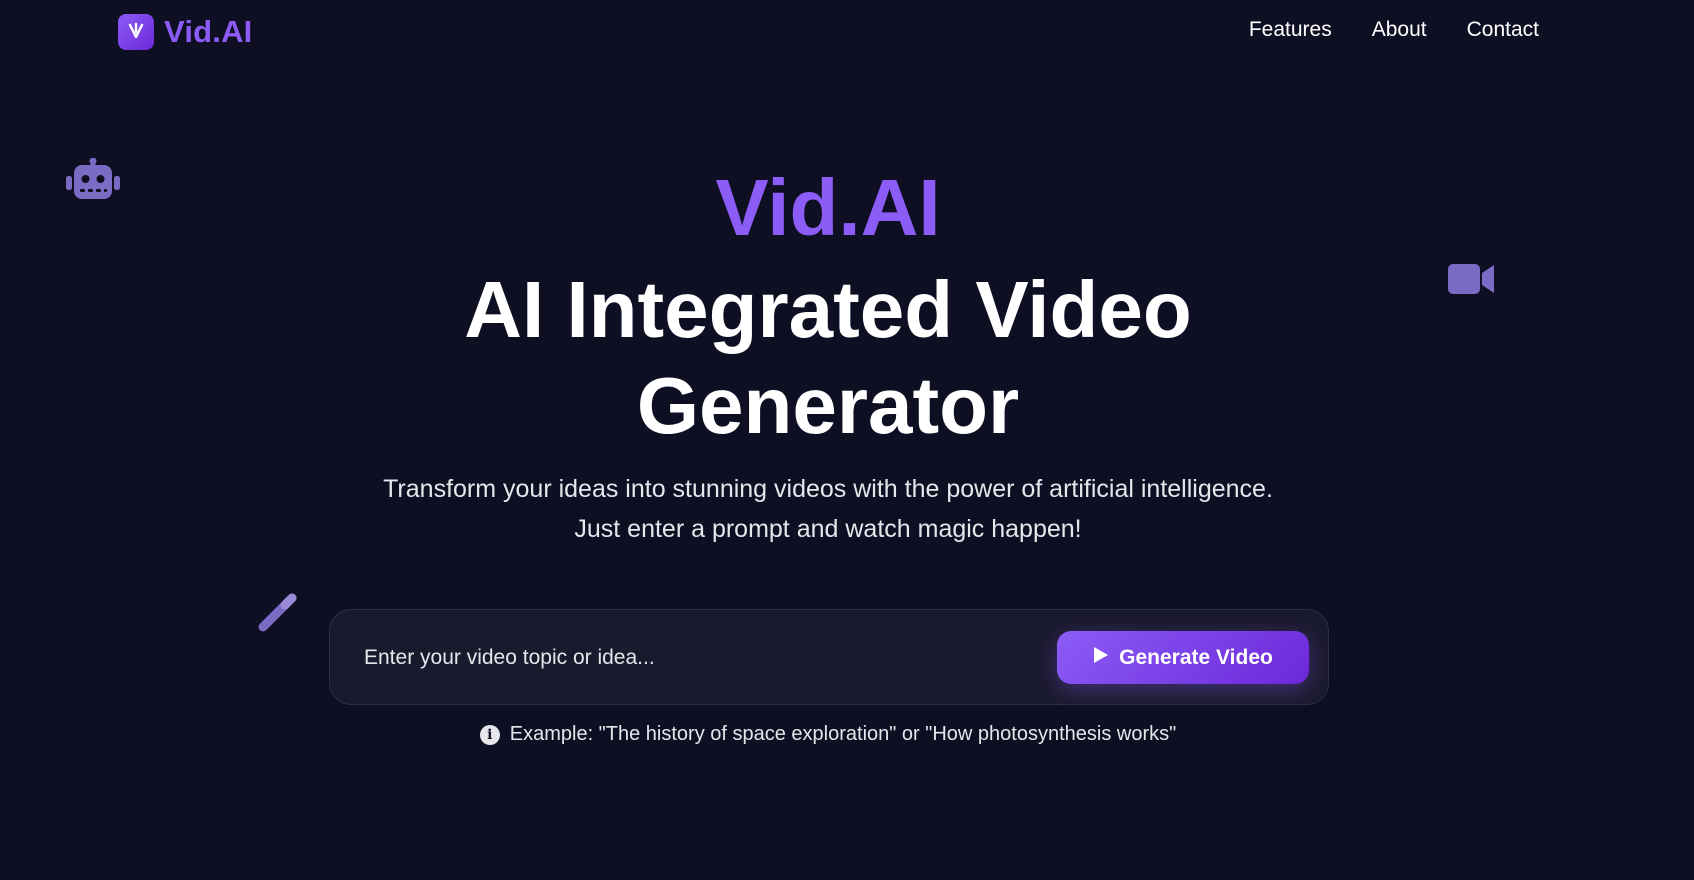 This screenshot has height=880, width=1694. I want to click on generate-video-label: Generate Video, so click(1196, 657).